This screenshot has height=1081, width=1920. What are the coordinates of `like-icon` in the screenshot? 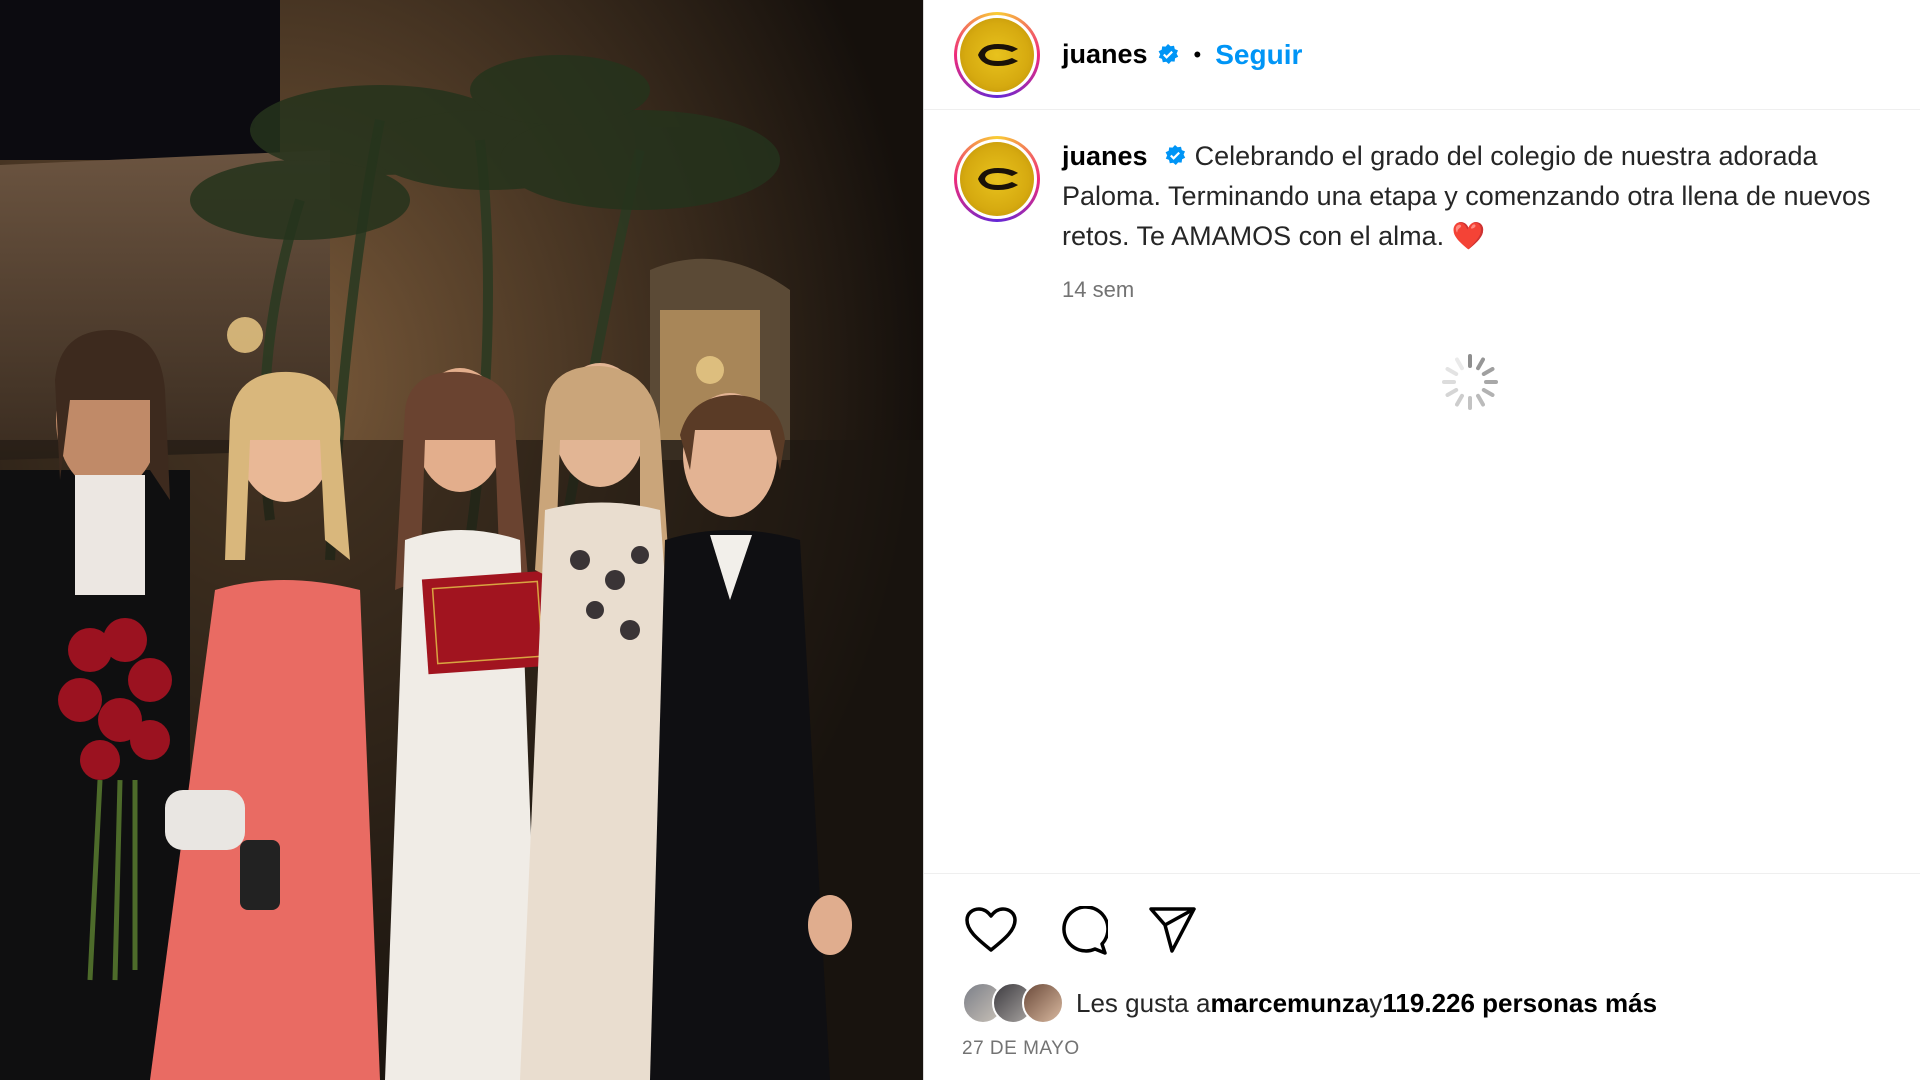 It's located at (991, 931).